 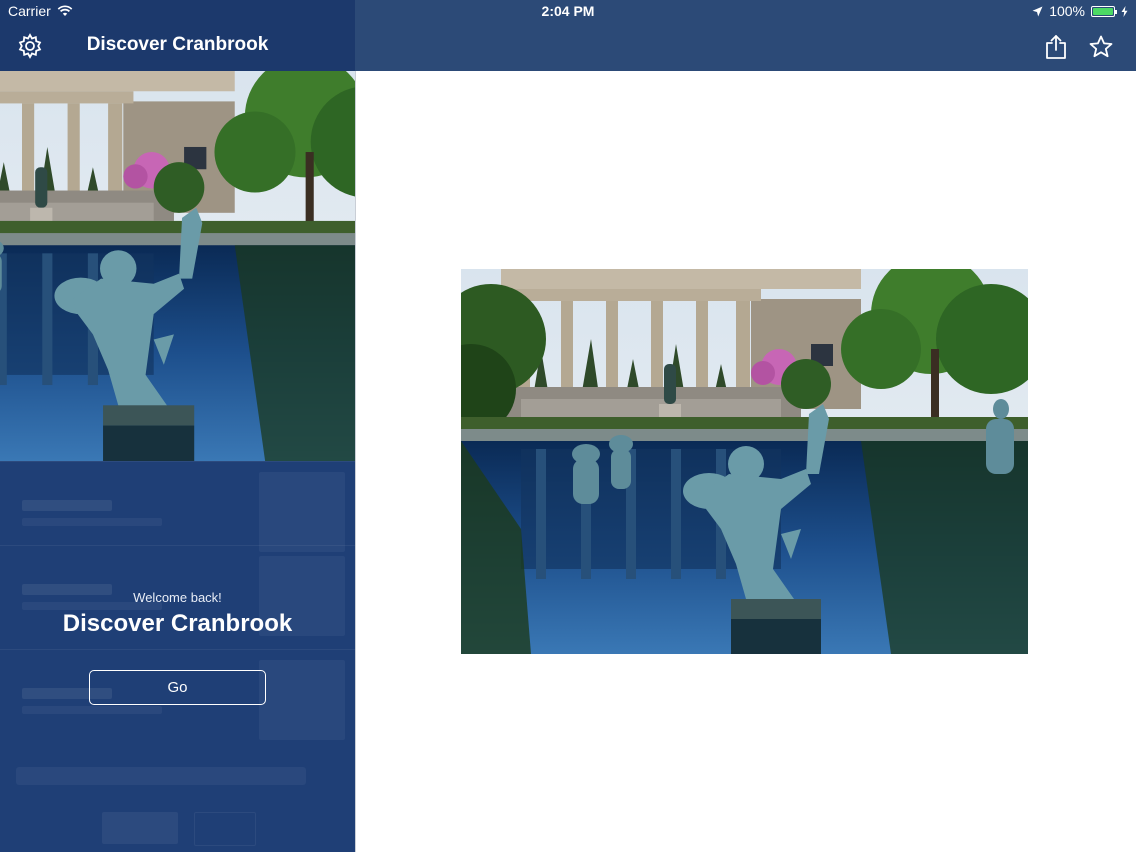 I want to click on split-divider, so click(x=355, y=461).